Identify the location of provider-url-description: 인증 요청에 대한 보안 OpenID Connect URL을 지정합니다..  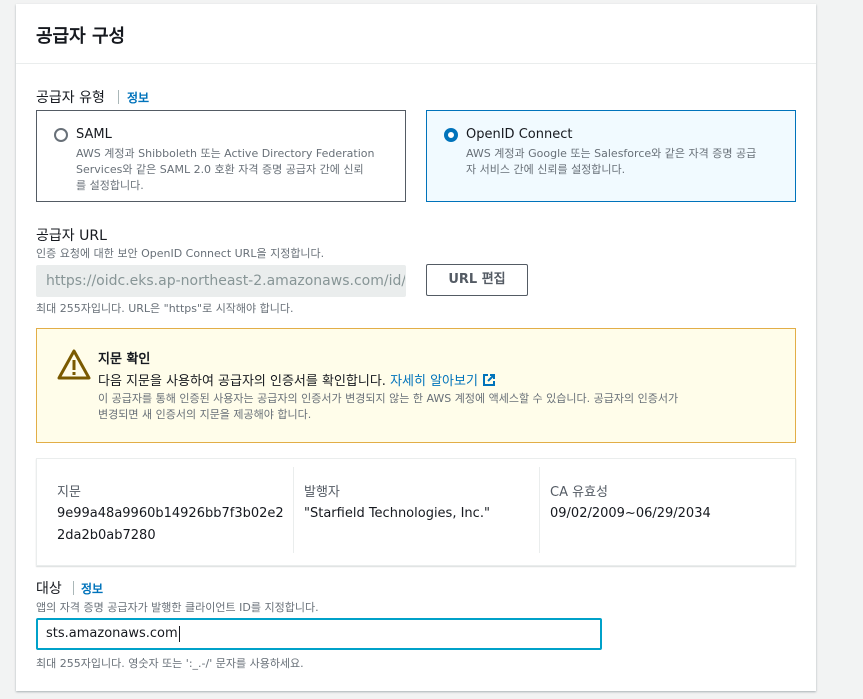
(180, 253).